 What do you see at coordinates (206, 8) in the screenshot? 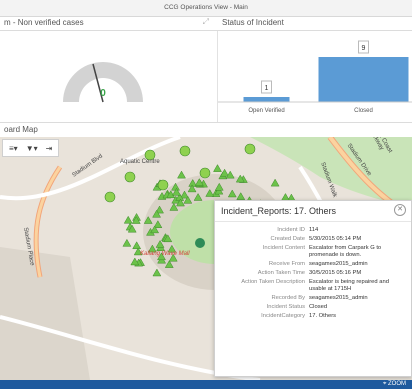
I see `window-title: CCG Operations View - Main` at bounding box center [206, 8].